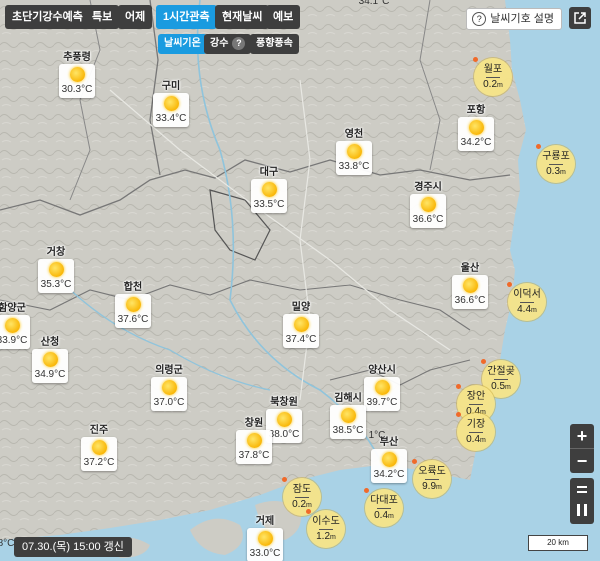  What do you see at coordinates (354, 166) in the screenshot?
I see `station-temperature: 33.8°C` at bounding box center [354, 166].